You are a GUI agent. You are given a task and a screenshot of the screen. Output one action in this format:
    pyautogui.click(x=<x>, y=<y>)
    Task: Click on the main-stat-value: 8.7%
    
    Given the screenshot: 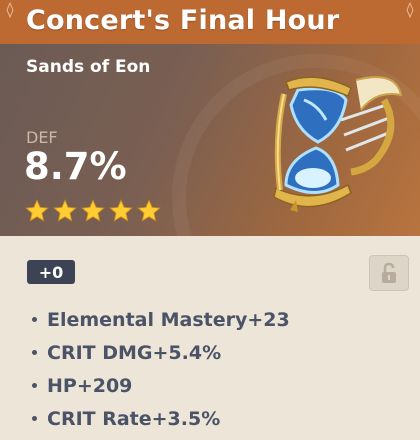 What is the action you would take?
    pyautogui.click(x=75, y=166)
    